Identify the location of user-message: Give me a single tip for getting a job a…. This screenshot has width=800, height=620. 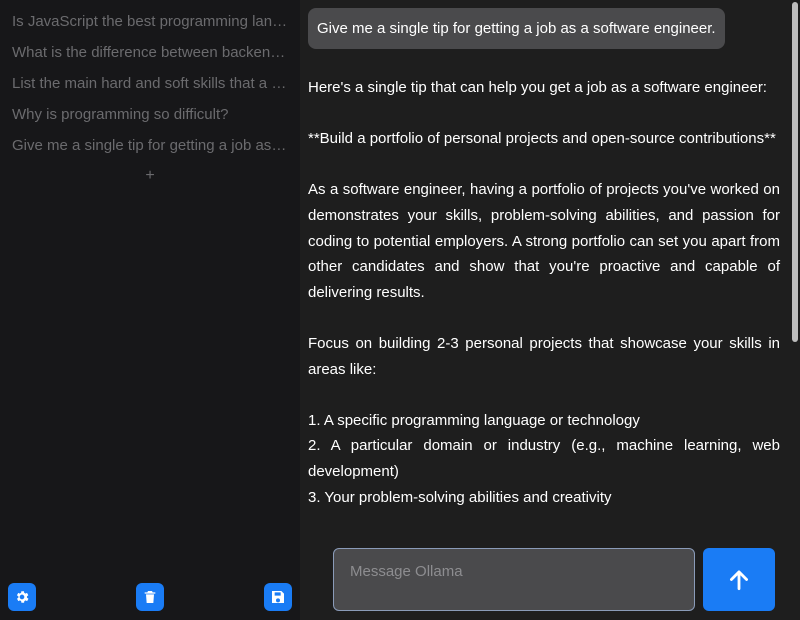
(516, 28).